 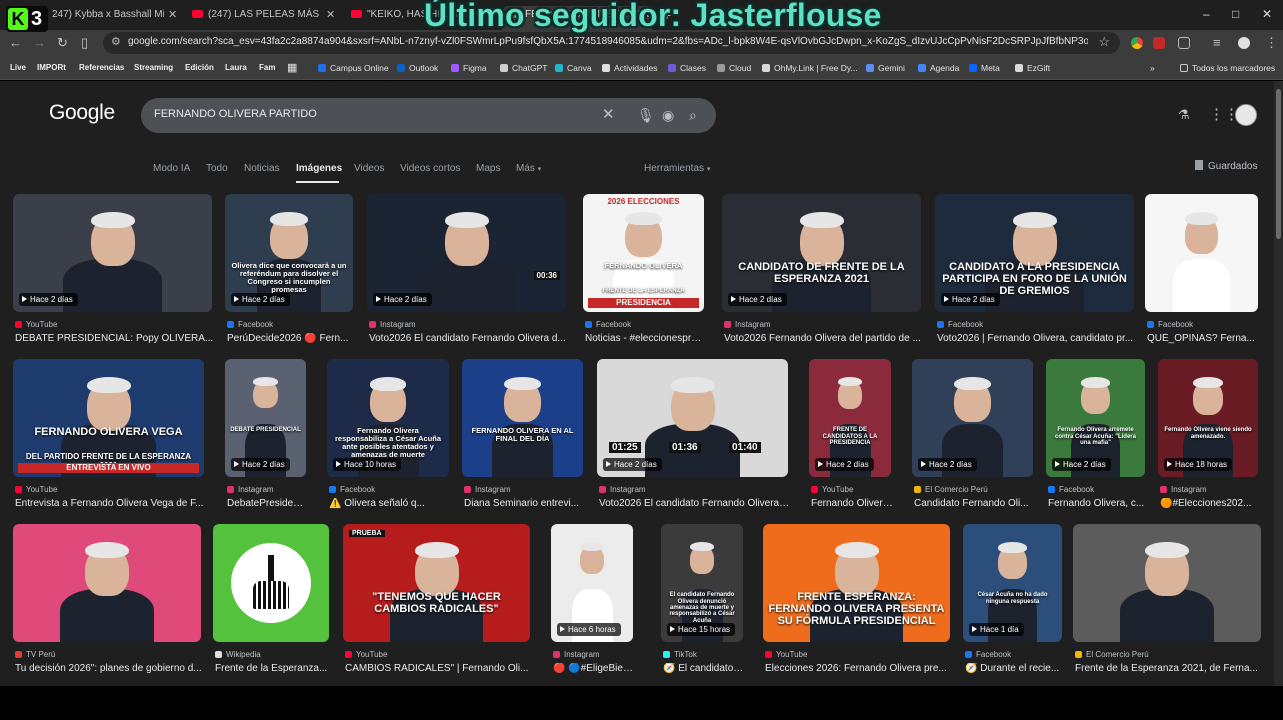 What do you see at coordinates (608, 115) in the screenshot?
I see `clear-search-icon: ✕` at bounding box center [608, 115].